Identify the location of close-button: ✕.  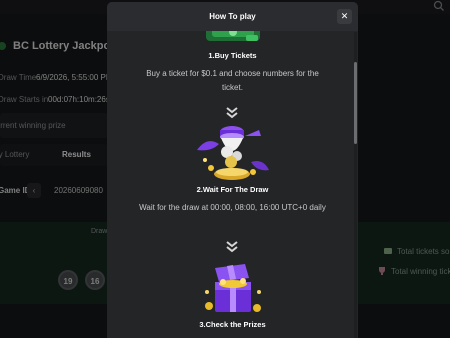
(344, 16).